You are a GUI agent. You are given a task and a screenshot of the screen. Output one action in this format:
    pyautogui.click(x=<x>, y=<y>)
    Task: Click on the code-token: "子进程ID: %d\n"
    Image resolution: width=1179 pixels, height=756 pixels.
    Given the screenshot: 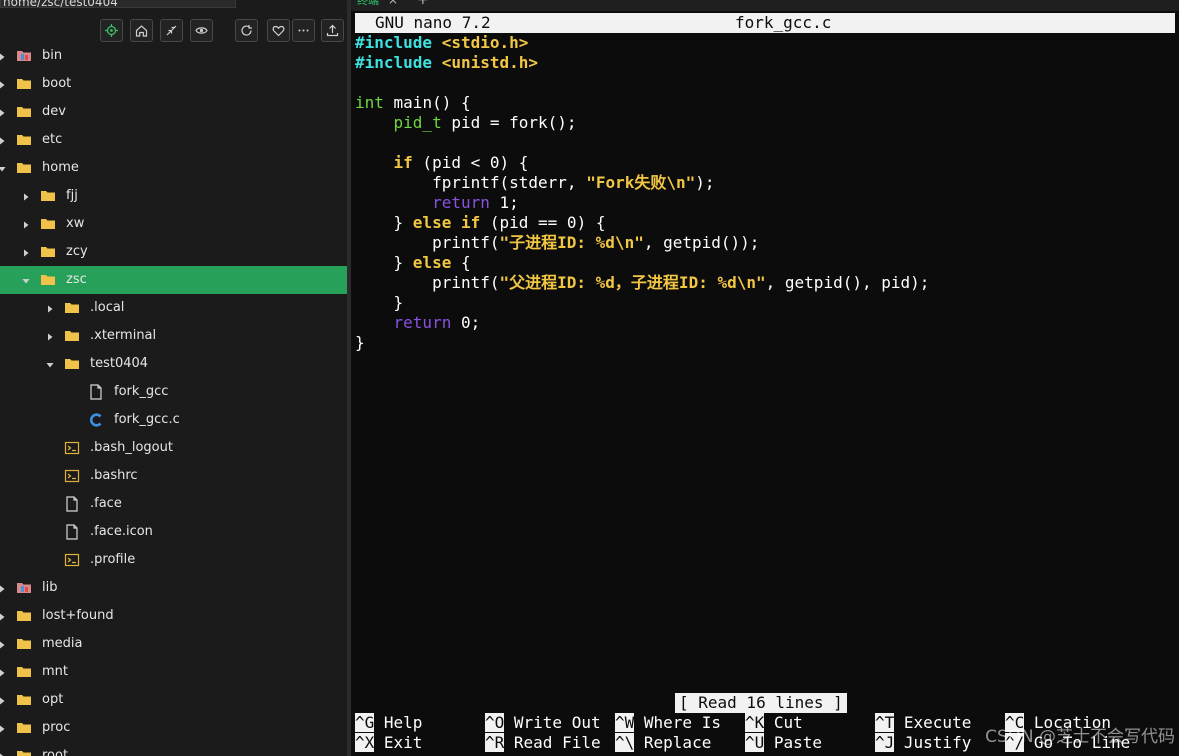 What is the action you would take?
    pyautogui.click(x=571, y=242)
    